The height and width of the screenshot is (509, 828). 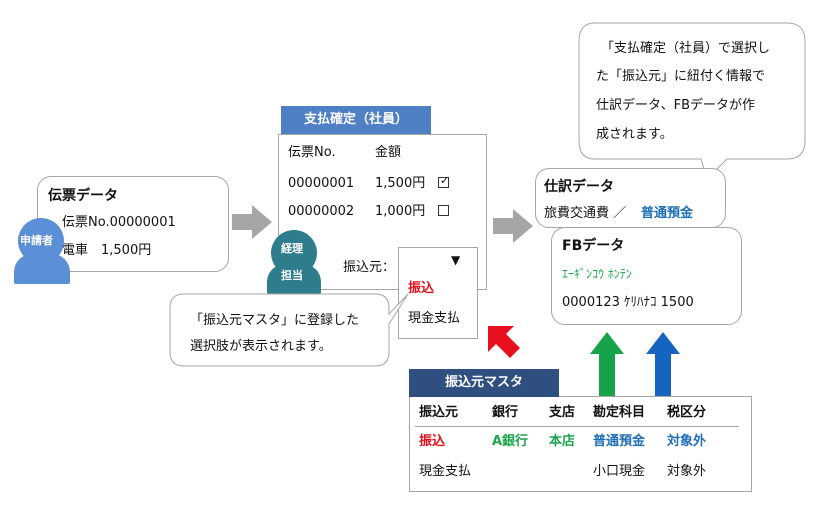 I want to click on journal-entry-debit: 旅費交通費 ／, so click(x=585, y=213).